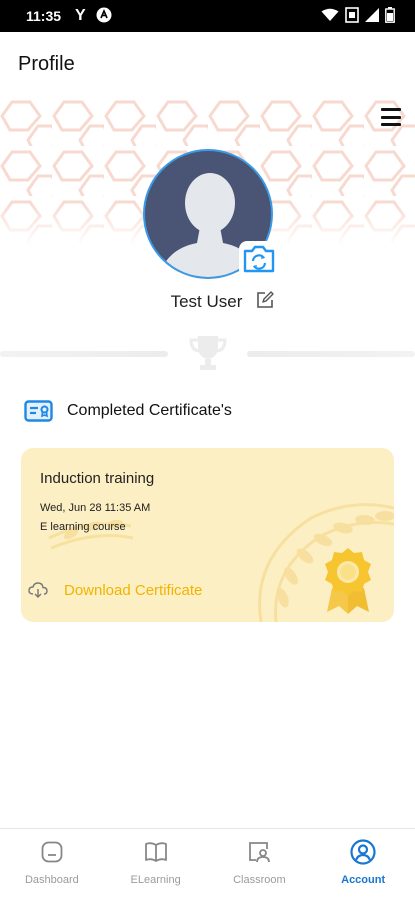  Describe the element at coordinates (156, 852) in the screenshot. I see `book-icon` at that location.